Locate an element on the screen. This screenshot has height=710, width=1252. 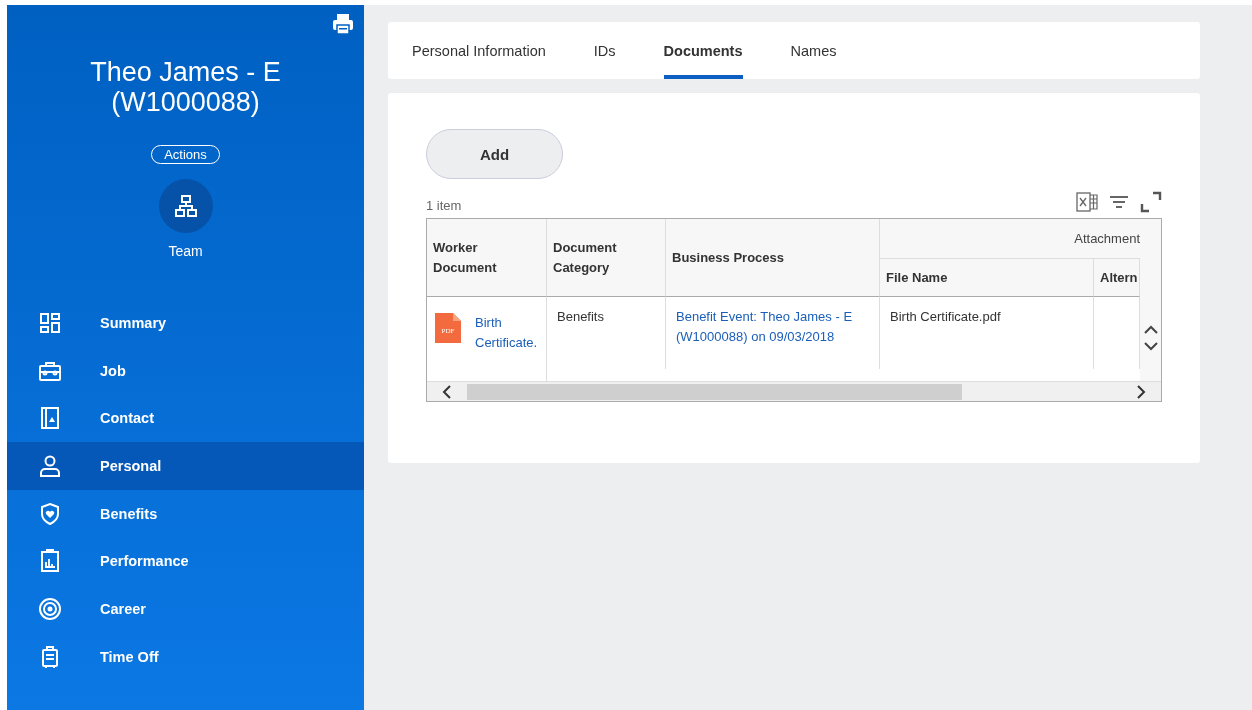
column-header: File Name is located at coordinates (987, 277).